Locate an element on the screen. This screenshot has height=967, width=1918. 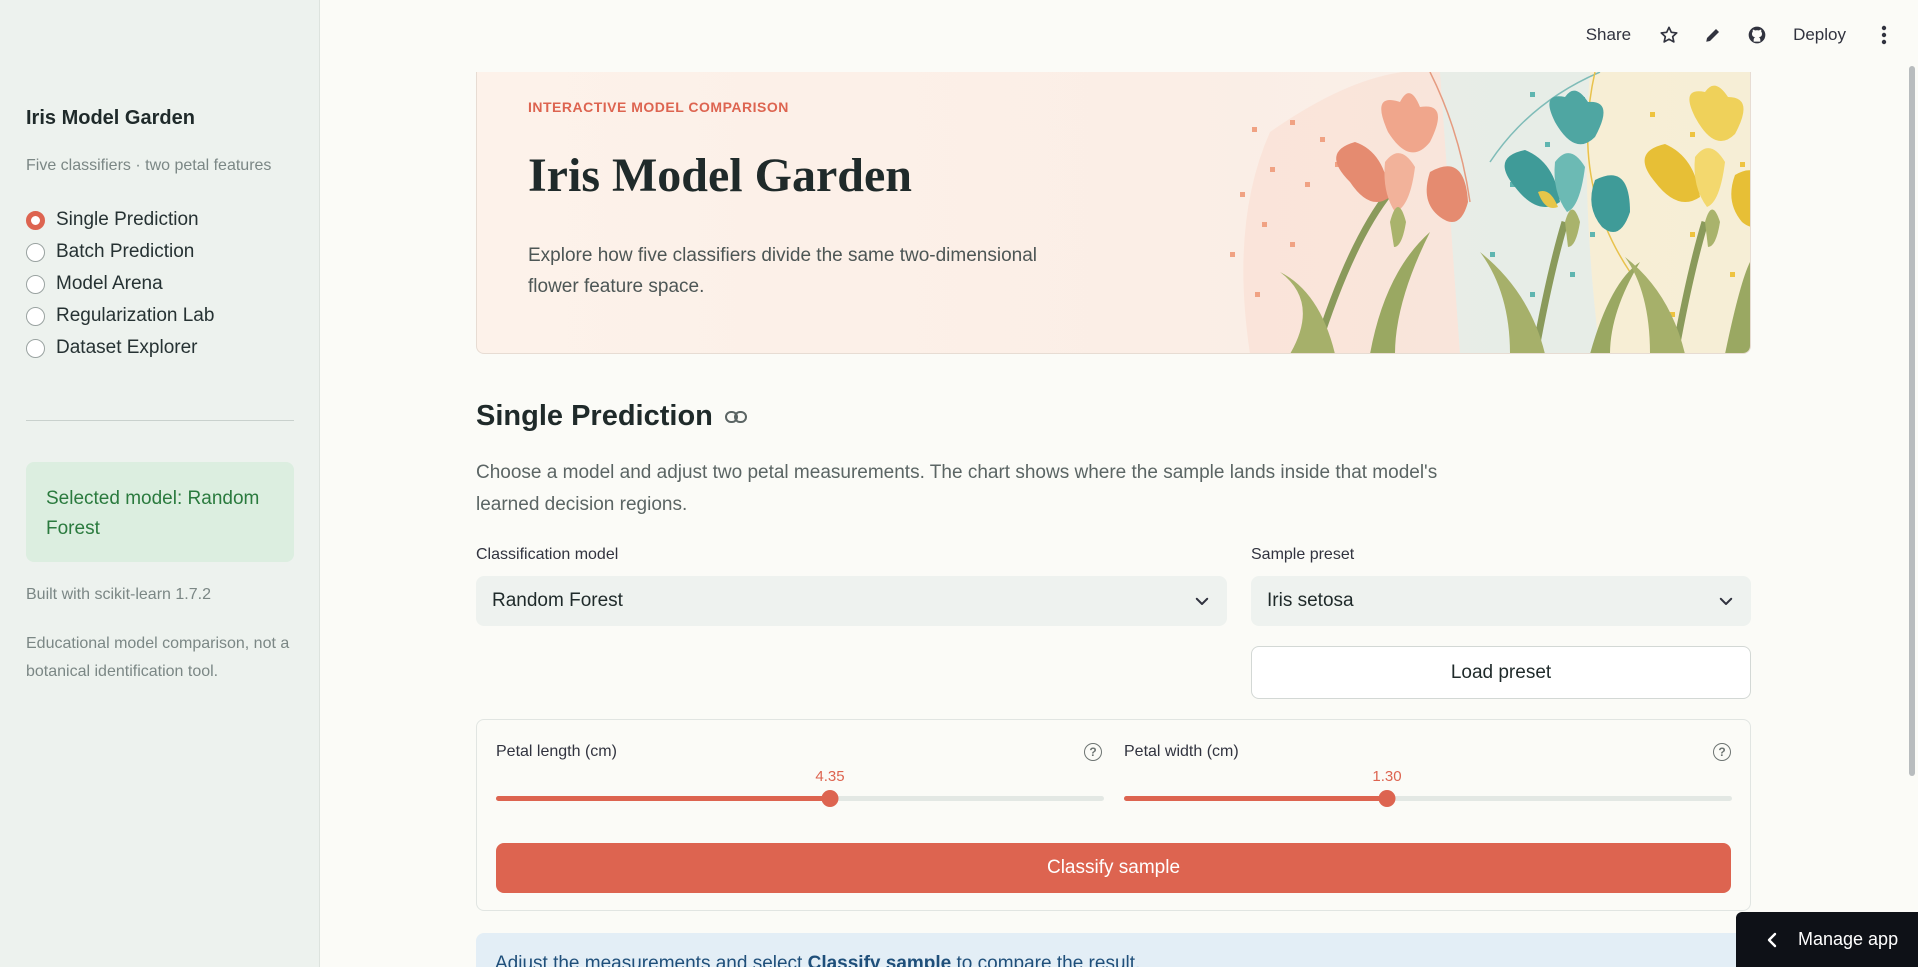
model-select: Random Forest is located at coordinates (851, 601).